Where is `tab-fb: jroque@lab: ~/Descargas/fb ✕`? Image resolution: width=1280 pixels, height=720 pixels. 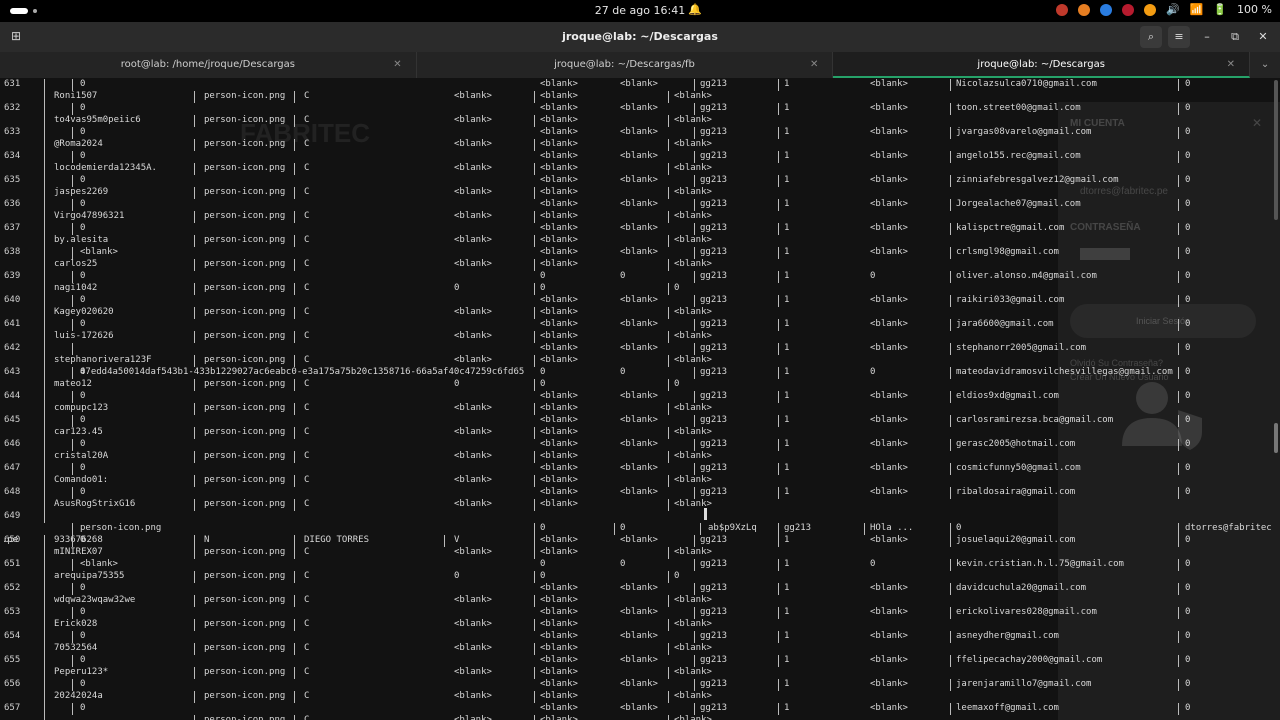
tab-fb: jroque@lab: ~/Descargas/fb ✕ is located at coordinates (625, 65).